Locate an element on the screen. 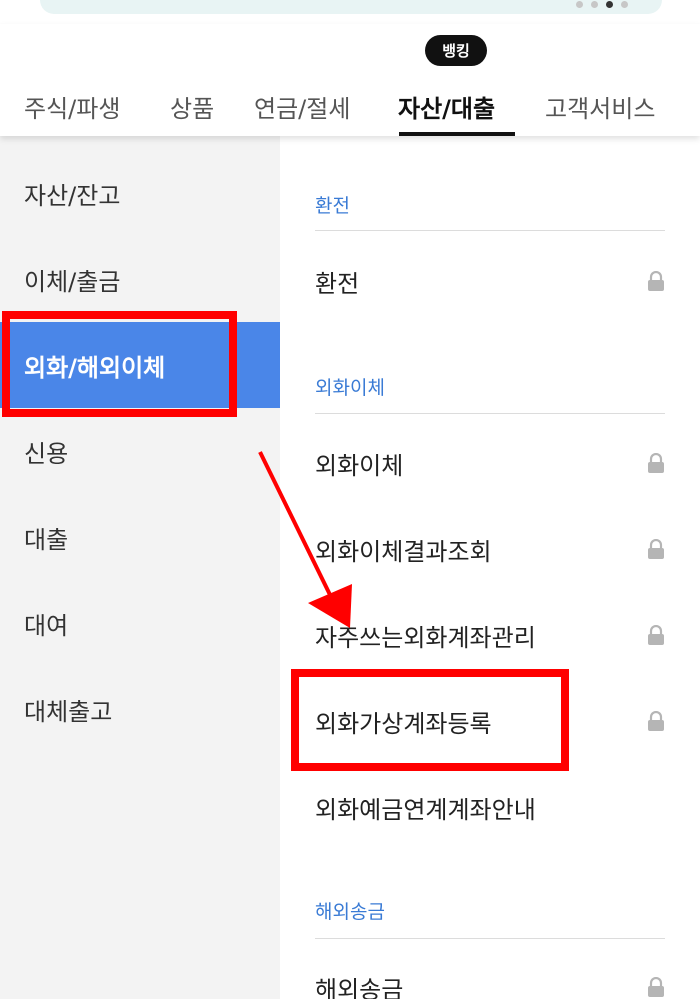  active-tab-indicator is located at coordinates (457, 134).